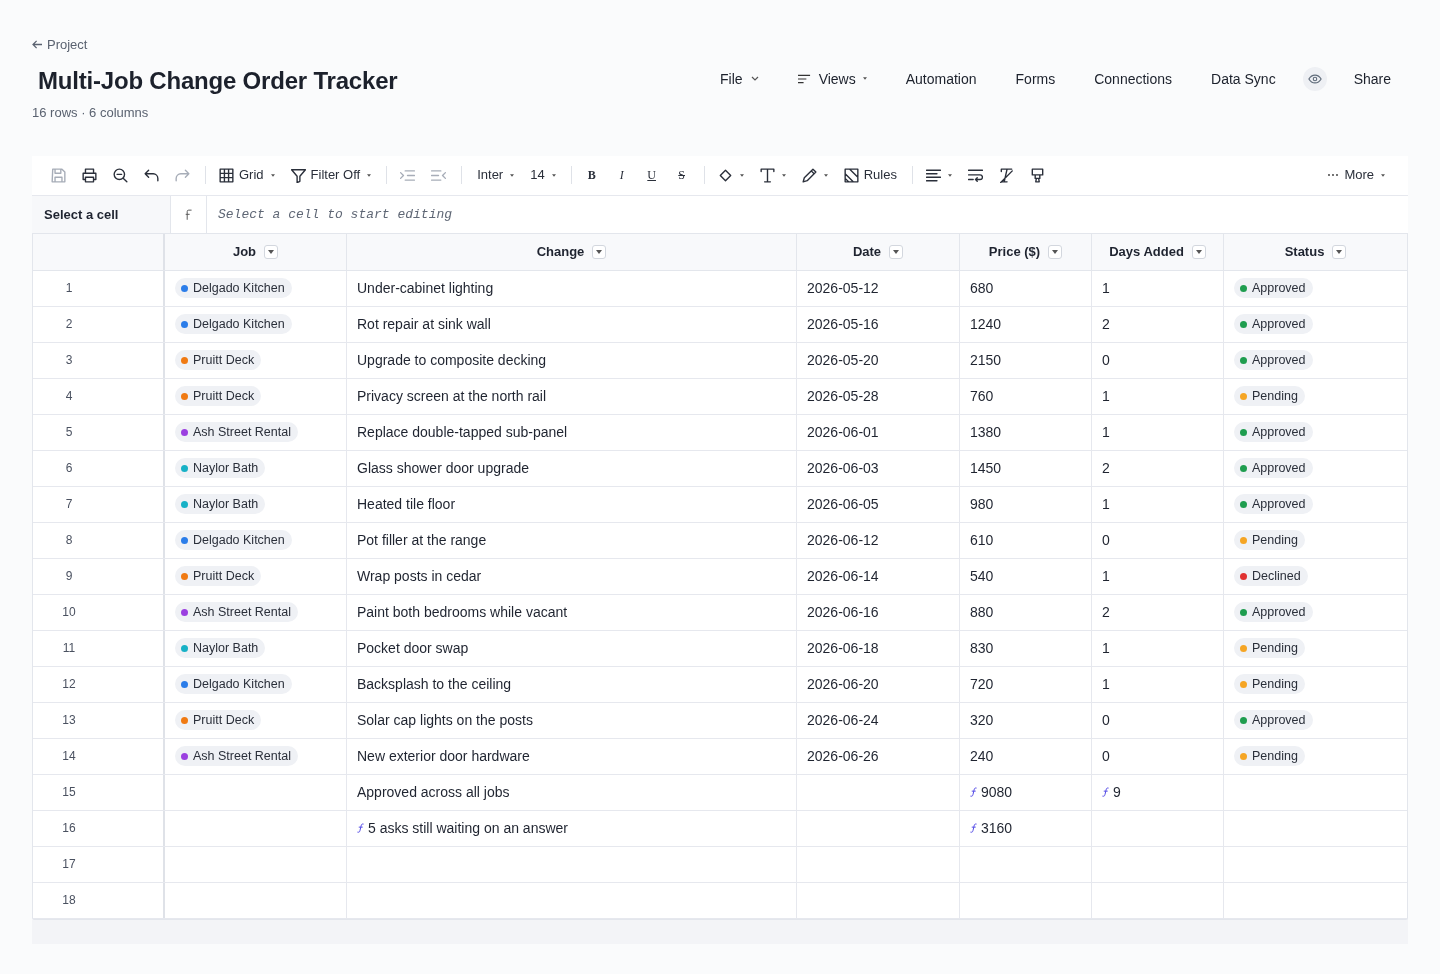  Describe the element at coordinates (1014, 251) in the screenshot. I see `column-header: Price ($)` at that location.